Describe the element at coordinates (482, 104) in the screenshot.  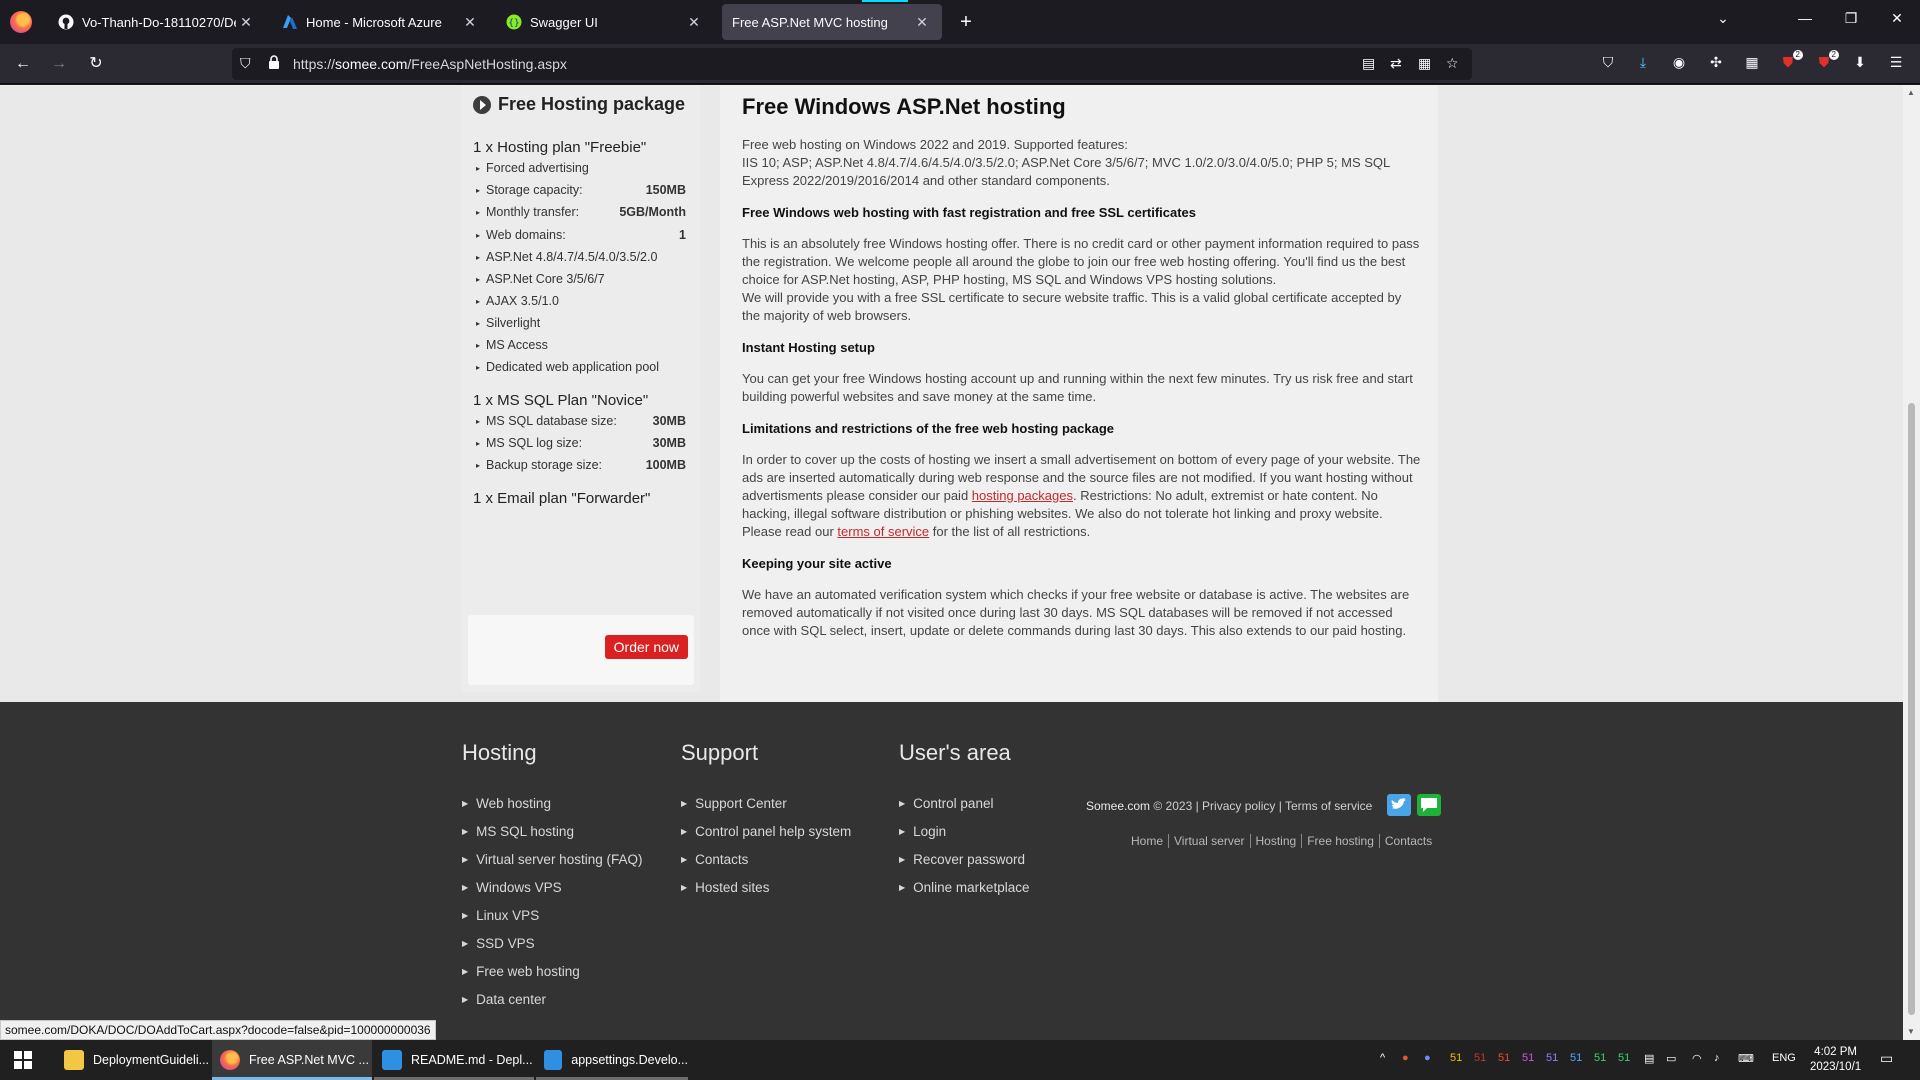
I see `play-circle-icon` at that location.